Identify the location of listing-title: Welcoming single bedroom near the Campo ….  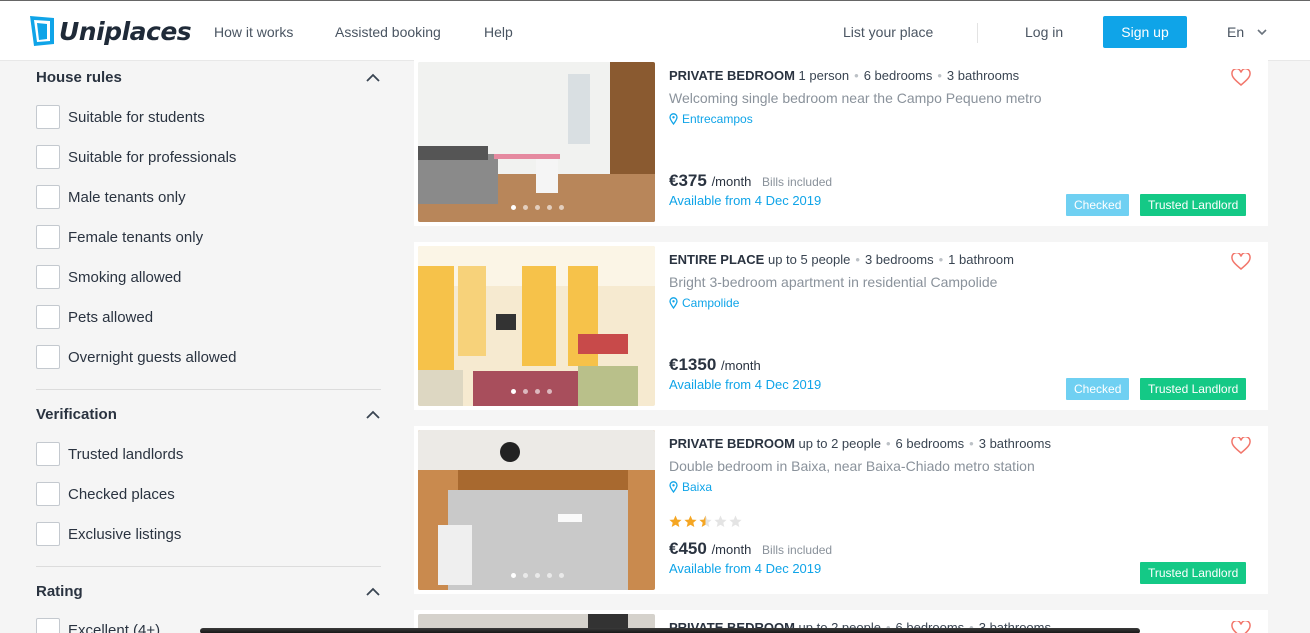
(855, 98).